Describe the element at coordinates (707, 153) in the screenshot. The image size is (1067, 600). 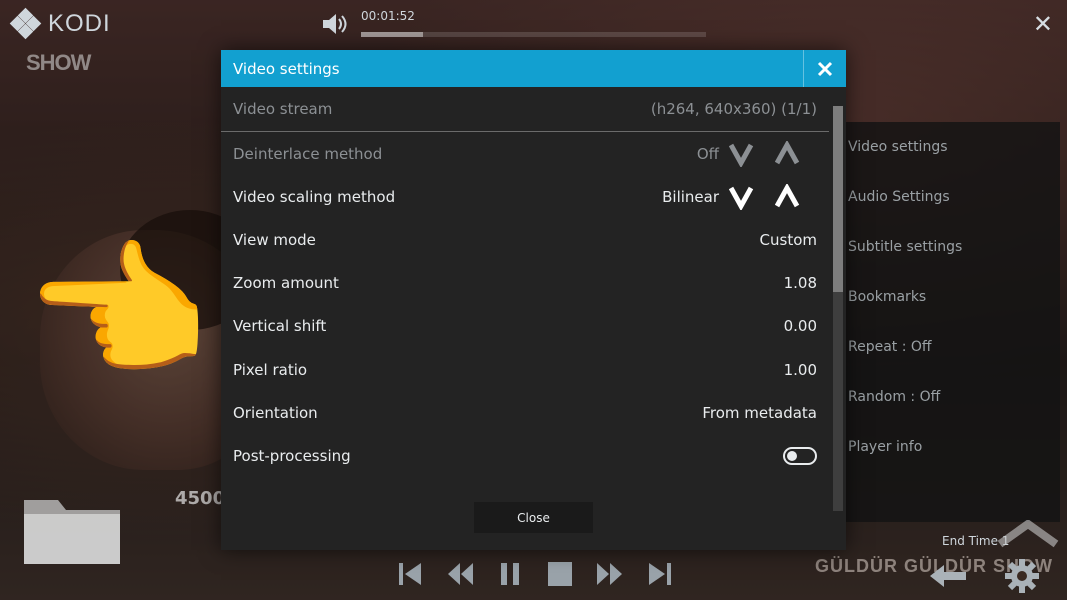
I see `setting-value-text: Off` at that location.